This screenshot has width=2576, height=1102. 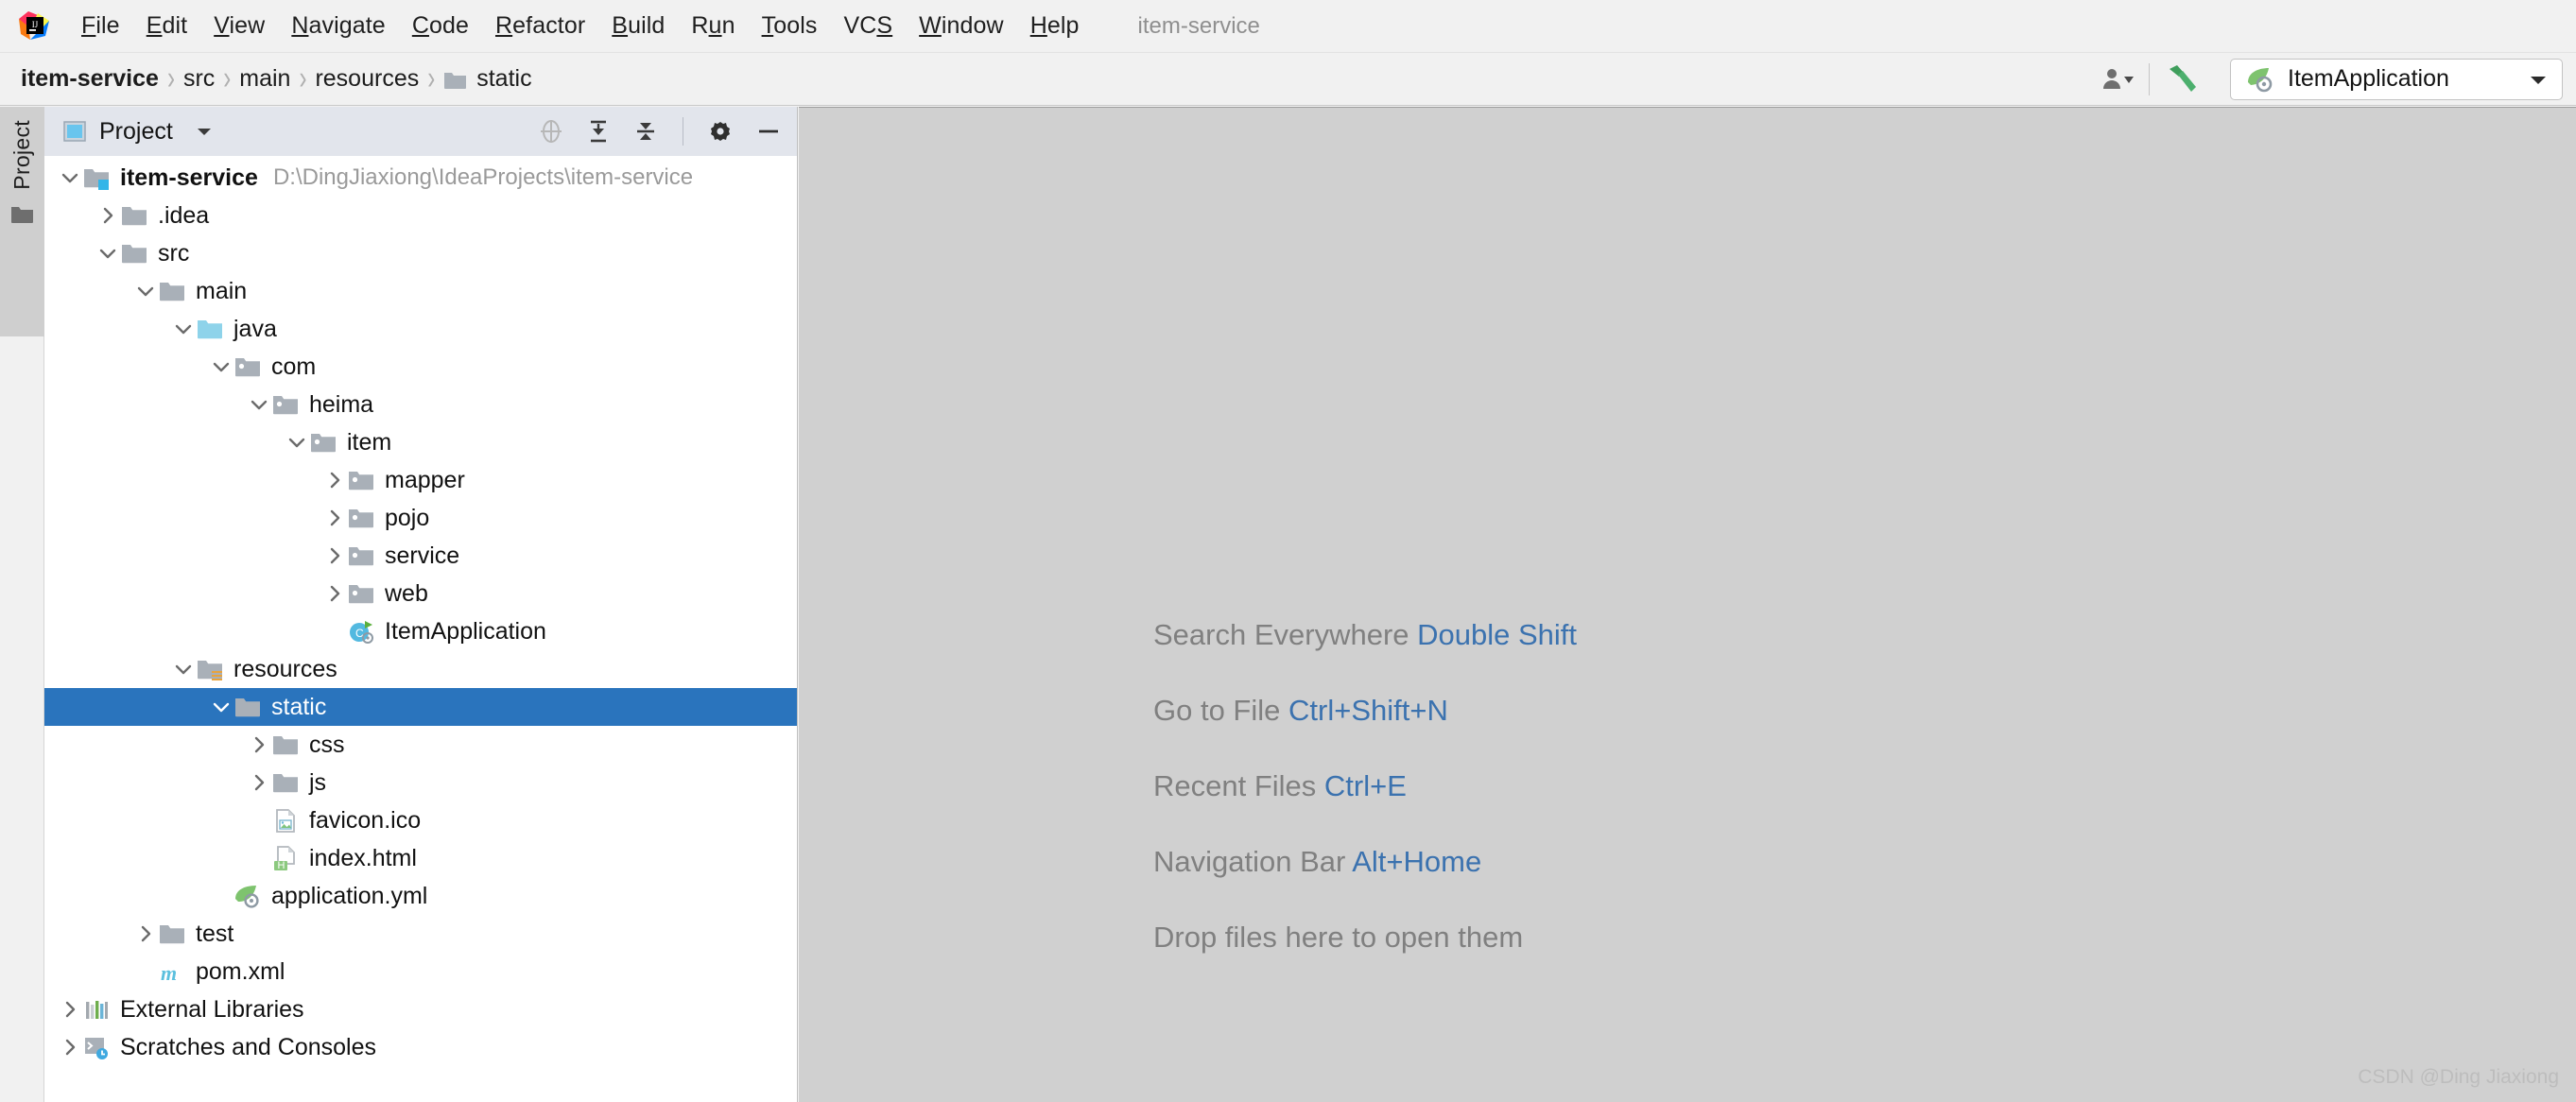 I want to click on expand-all-icon, so click(x=598, y=132).